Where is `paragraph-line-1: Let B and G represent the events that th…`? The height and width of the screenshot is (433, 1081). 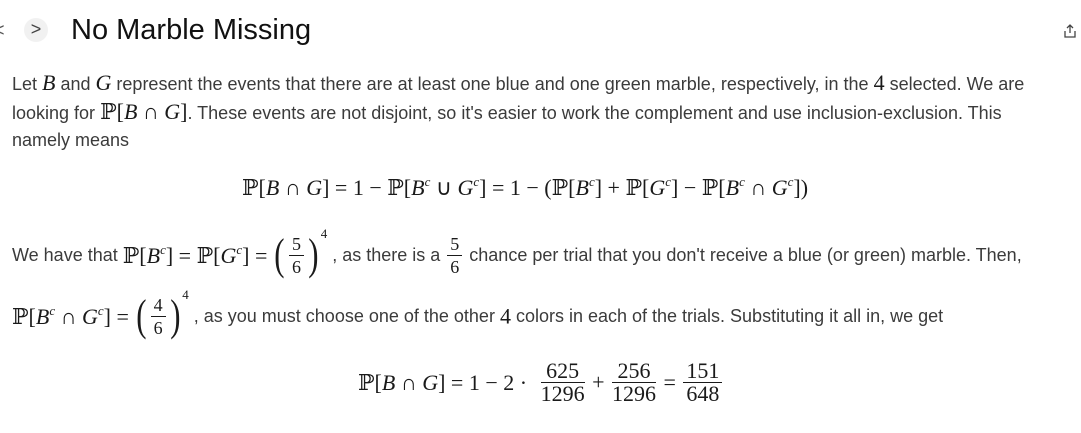
paragraph-line-1: Let B and G represent the events that th… is located at coordinates (518, 82).